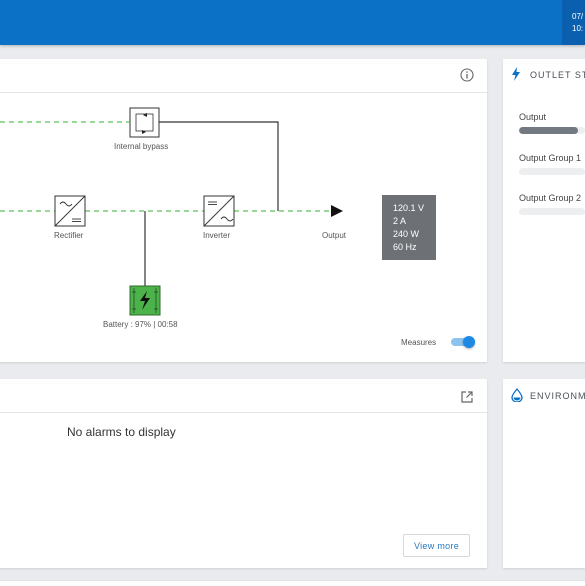 This screenshot has height=586, width=585. What do you see at coordinates (419, 342) in the screenshot?
I see `measures-toggle-label: Measures` at bounding box center [419, 342].